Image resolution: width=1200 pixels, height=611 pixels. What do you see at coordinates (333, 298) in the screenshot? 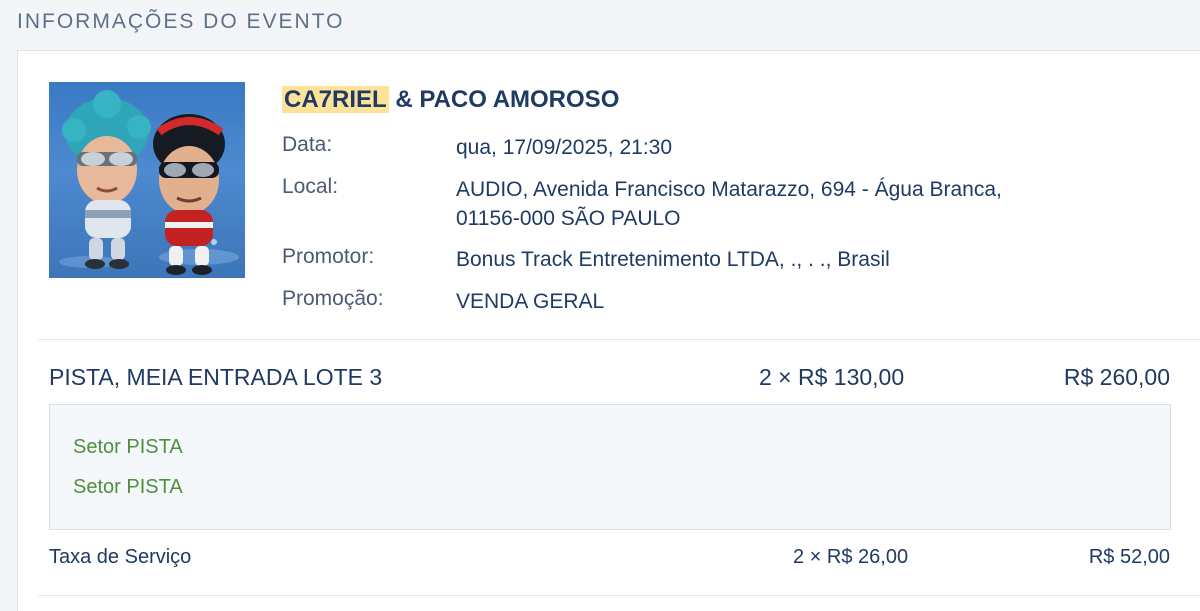
I see `detail-label: Promoção:` at bounding box center [333, 298].